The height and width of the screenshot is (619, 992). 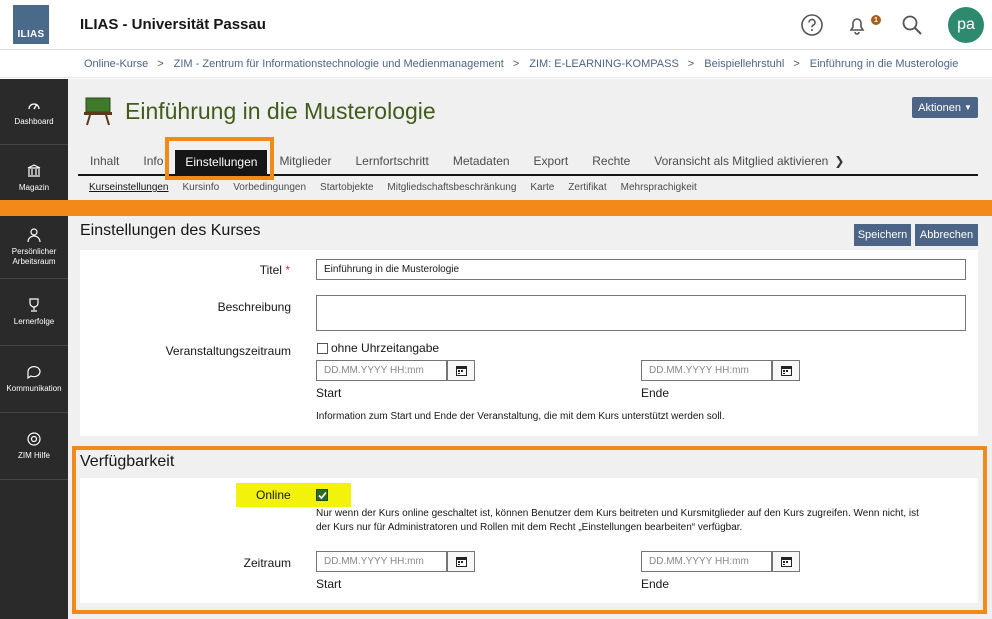 What do you see at coordinates (34, 112) in the screenshot?
I see `sidebar-item-dashboard: Dashboard` at bounding box center [34, 112].